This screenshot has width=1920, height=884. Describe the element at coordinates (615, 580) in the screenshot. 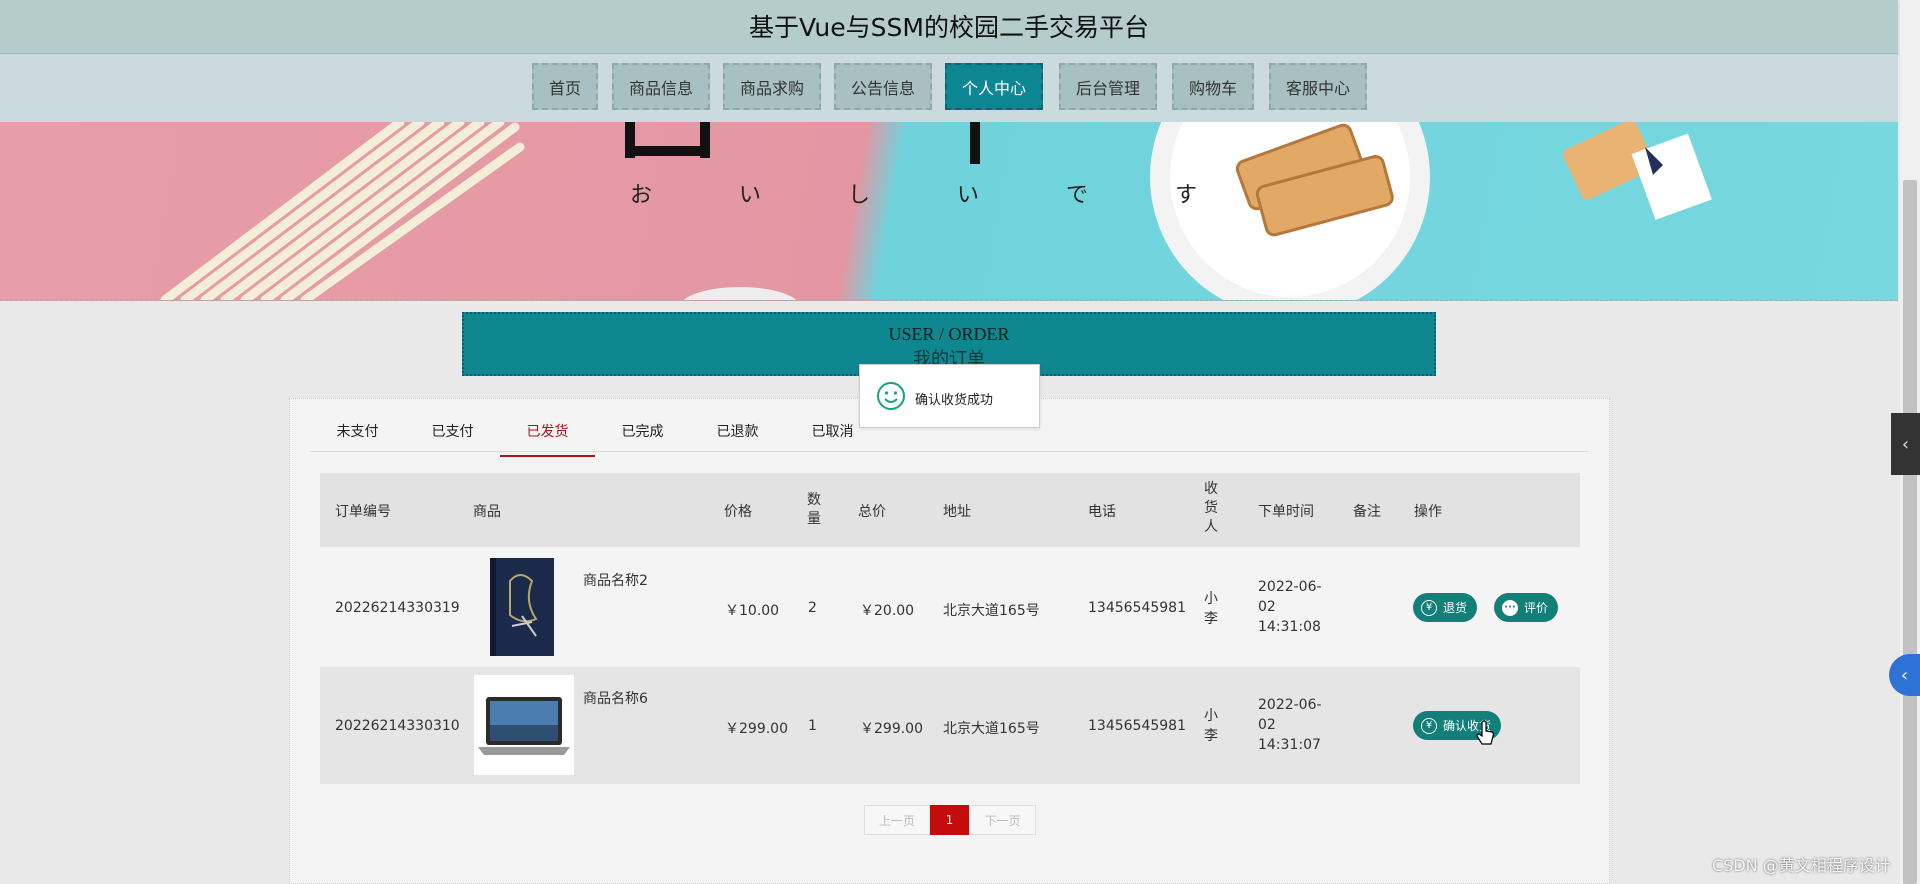

I see `product-name: 商品名称2` at that location.